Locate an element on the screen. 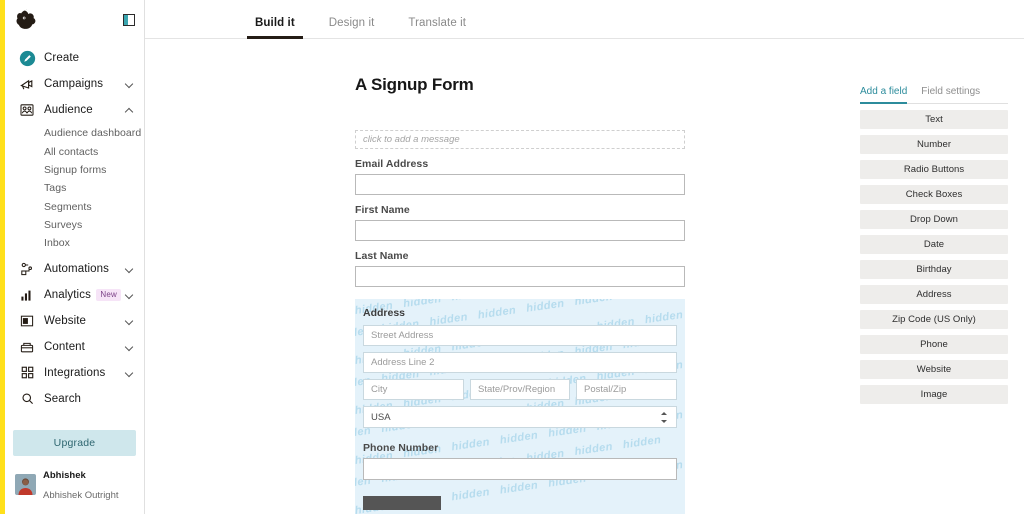 This screenshot has height=514, width=1024. page-title: A Signup Form is located at coordinates (414, 84).